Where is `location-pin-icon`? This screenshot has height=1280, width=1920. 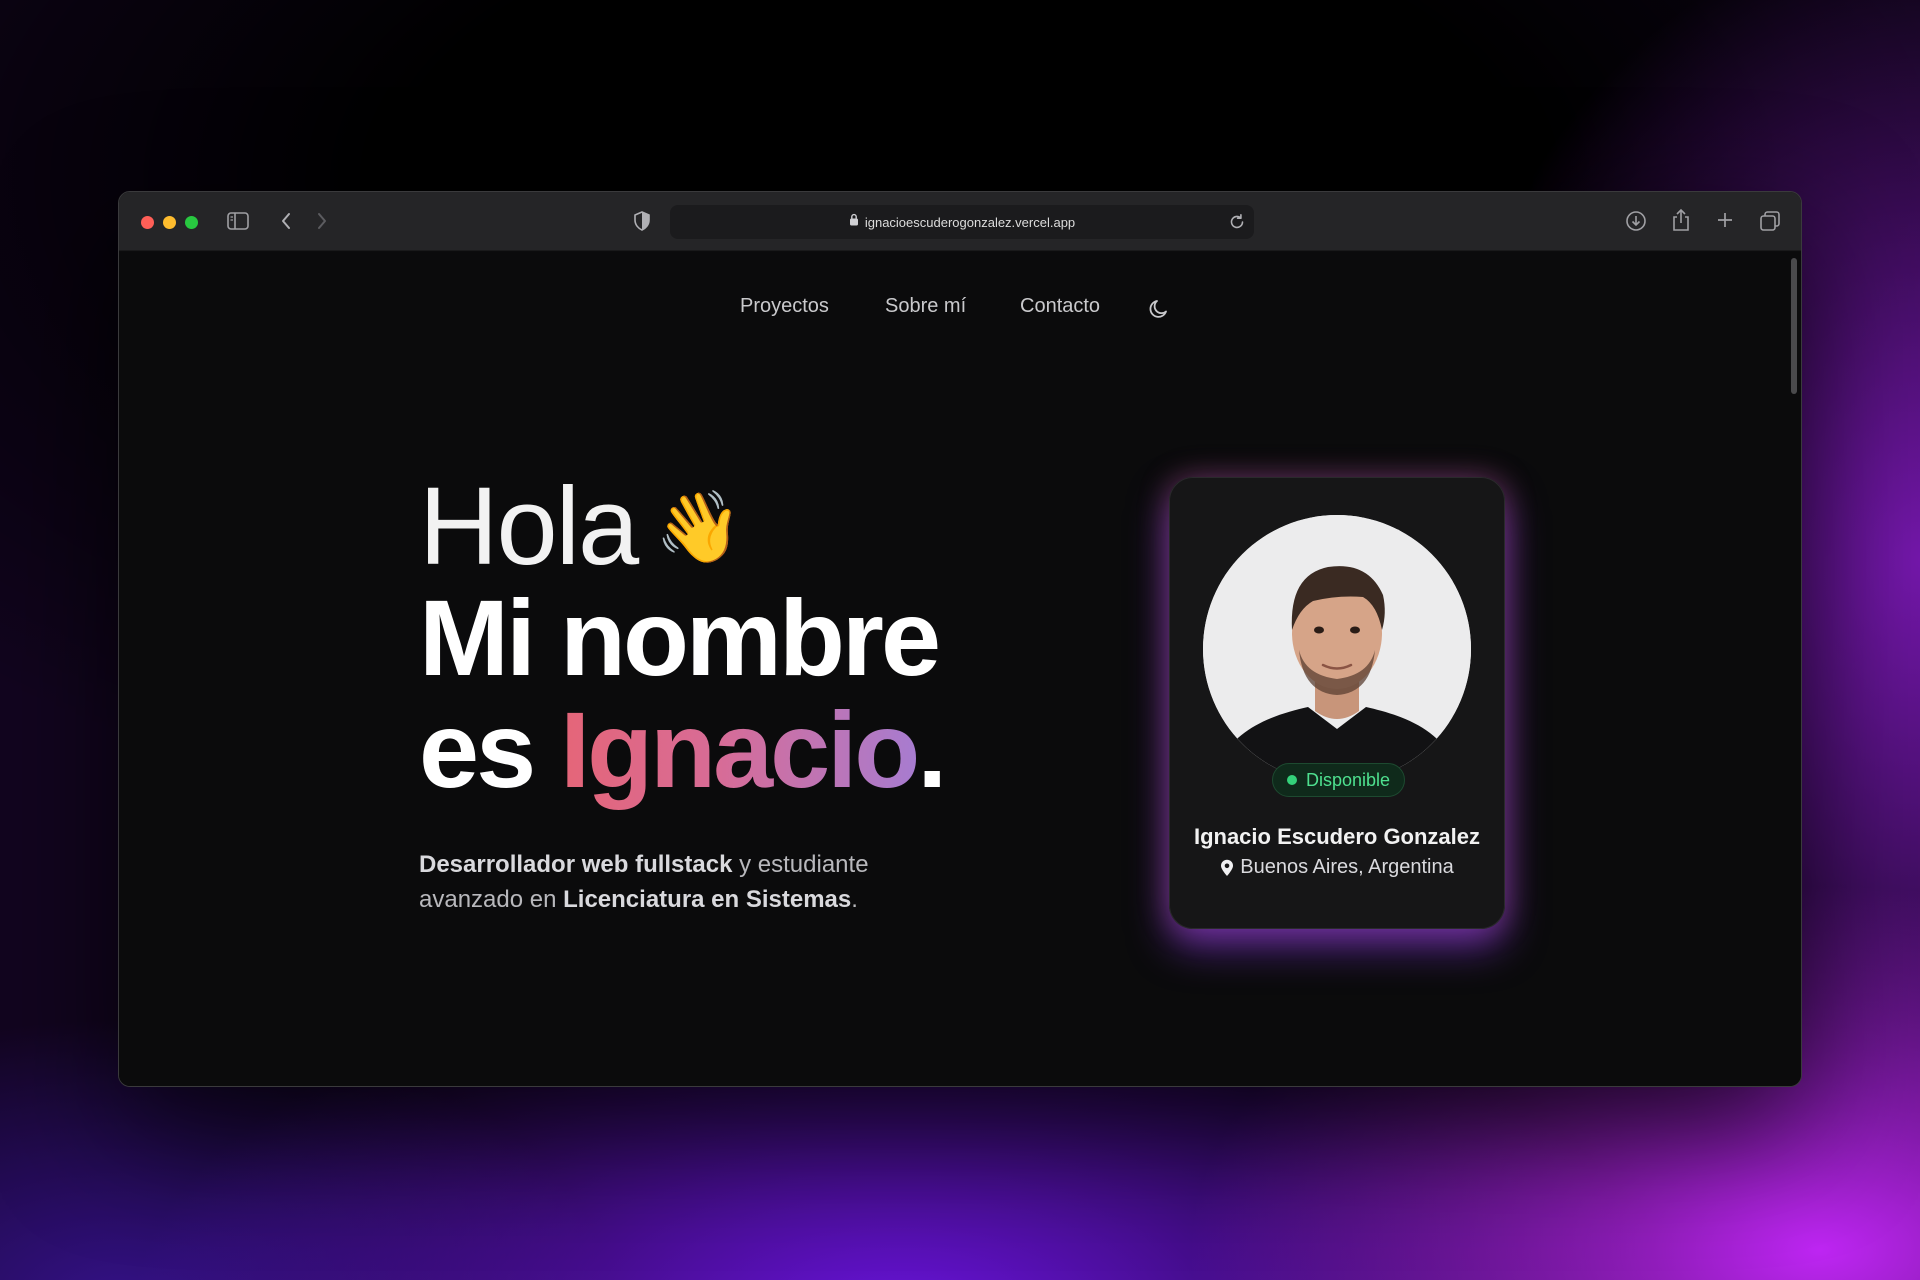 location-pin-icon is located at coordinates (1227, 868).